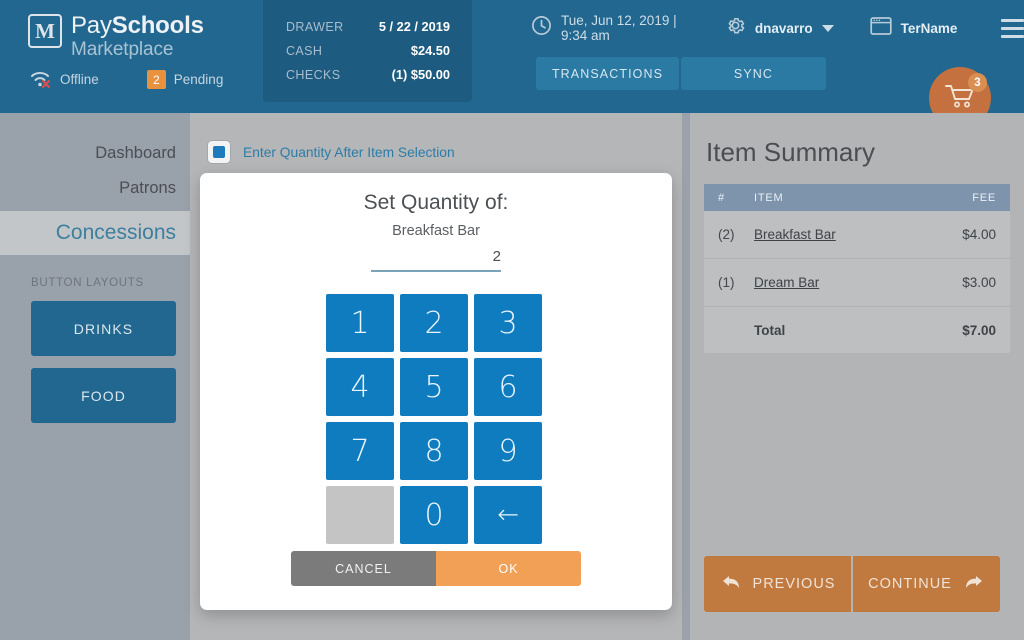 The image size is (1024, 640). I want to click on keypad-key-9: 9, so click(508, 451).